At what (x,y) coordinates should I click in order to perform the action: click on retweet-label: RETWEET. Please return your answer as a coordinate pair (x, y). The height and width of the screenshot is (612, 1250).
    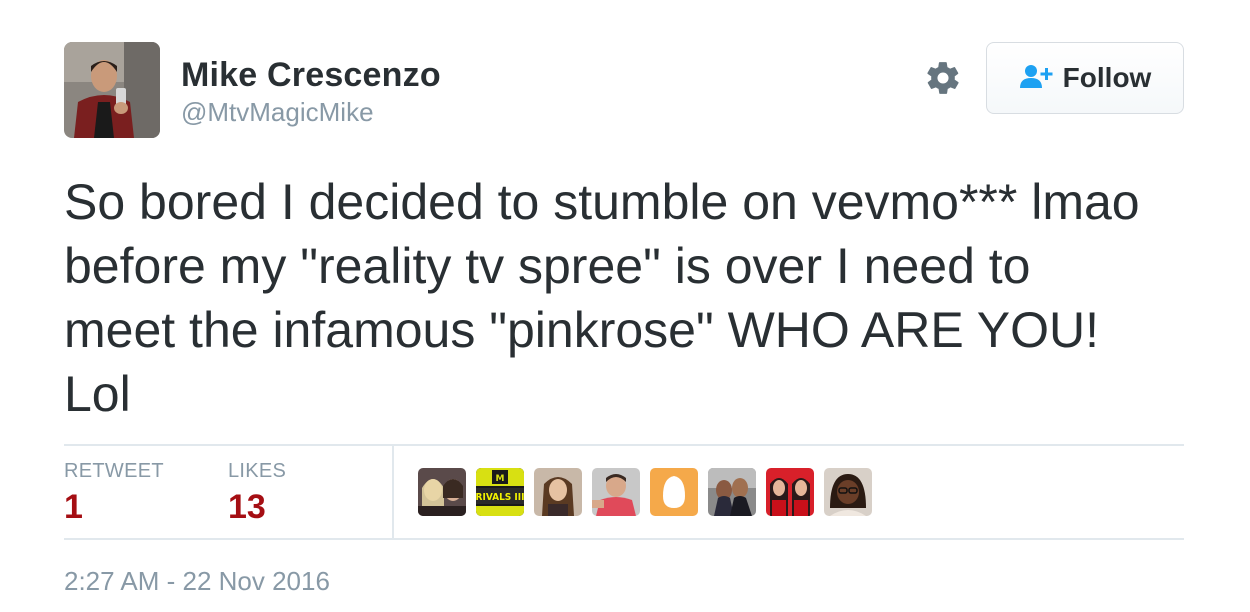
    Looking at the image, I should click on (114, 471).